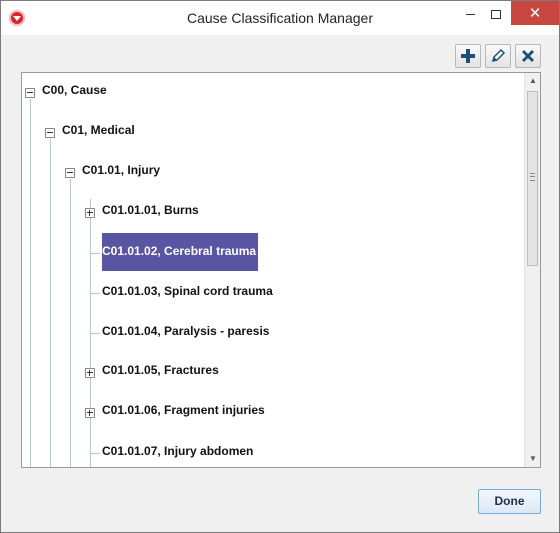 This screenshot has height=533, width=560. I want to click on scrollbar-thumb, so click(532, 178).